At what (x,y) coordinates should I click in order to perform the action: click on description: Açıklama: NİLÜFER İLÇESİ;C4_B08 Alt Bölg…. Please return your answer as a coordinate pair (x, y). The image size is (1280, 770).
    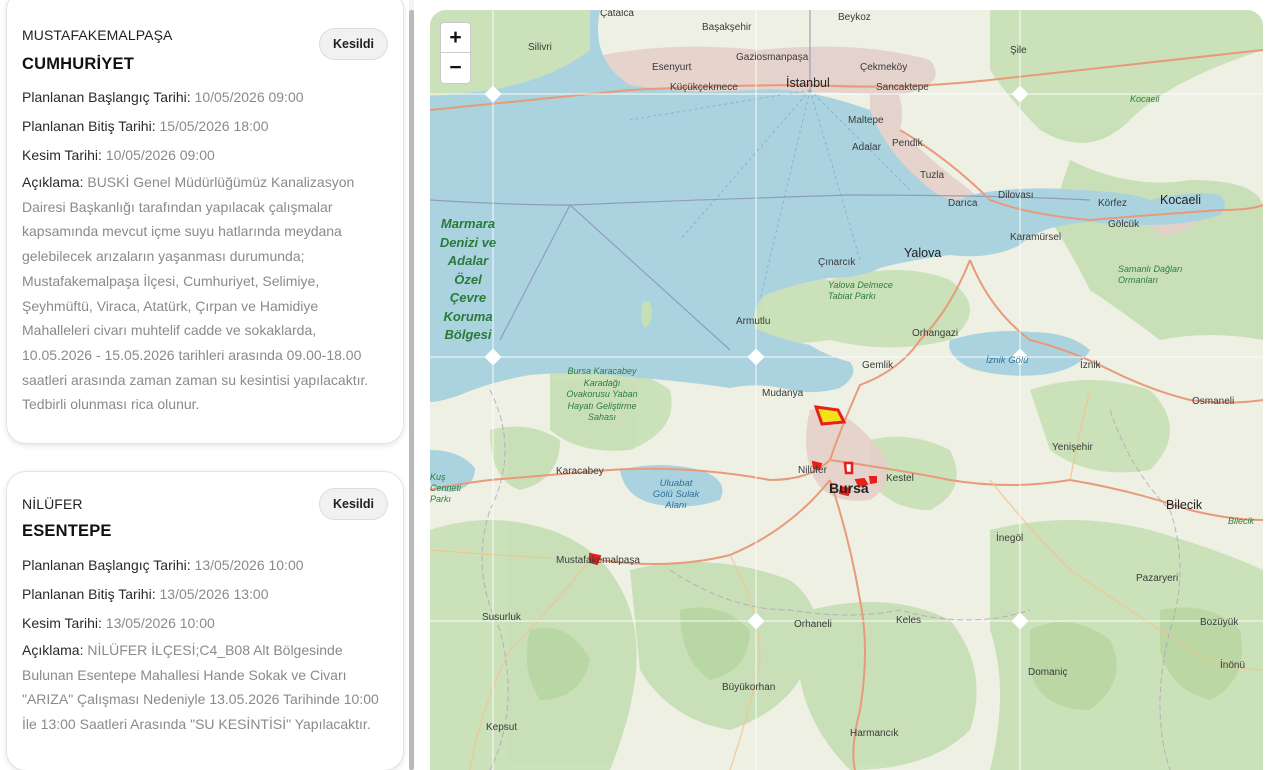
    Looking at the image, I should click on (204, 687).